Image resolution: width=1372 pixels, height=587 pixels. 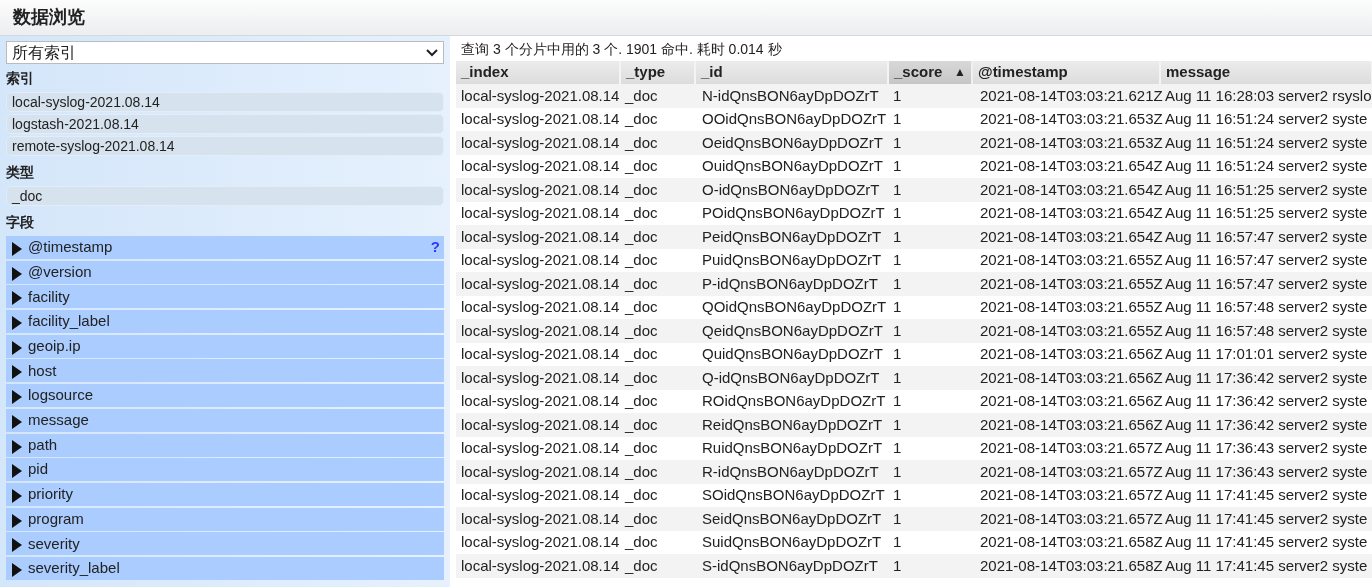 I want to click on column-header: @timestamp, so click(x=1066, y=72).